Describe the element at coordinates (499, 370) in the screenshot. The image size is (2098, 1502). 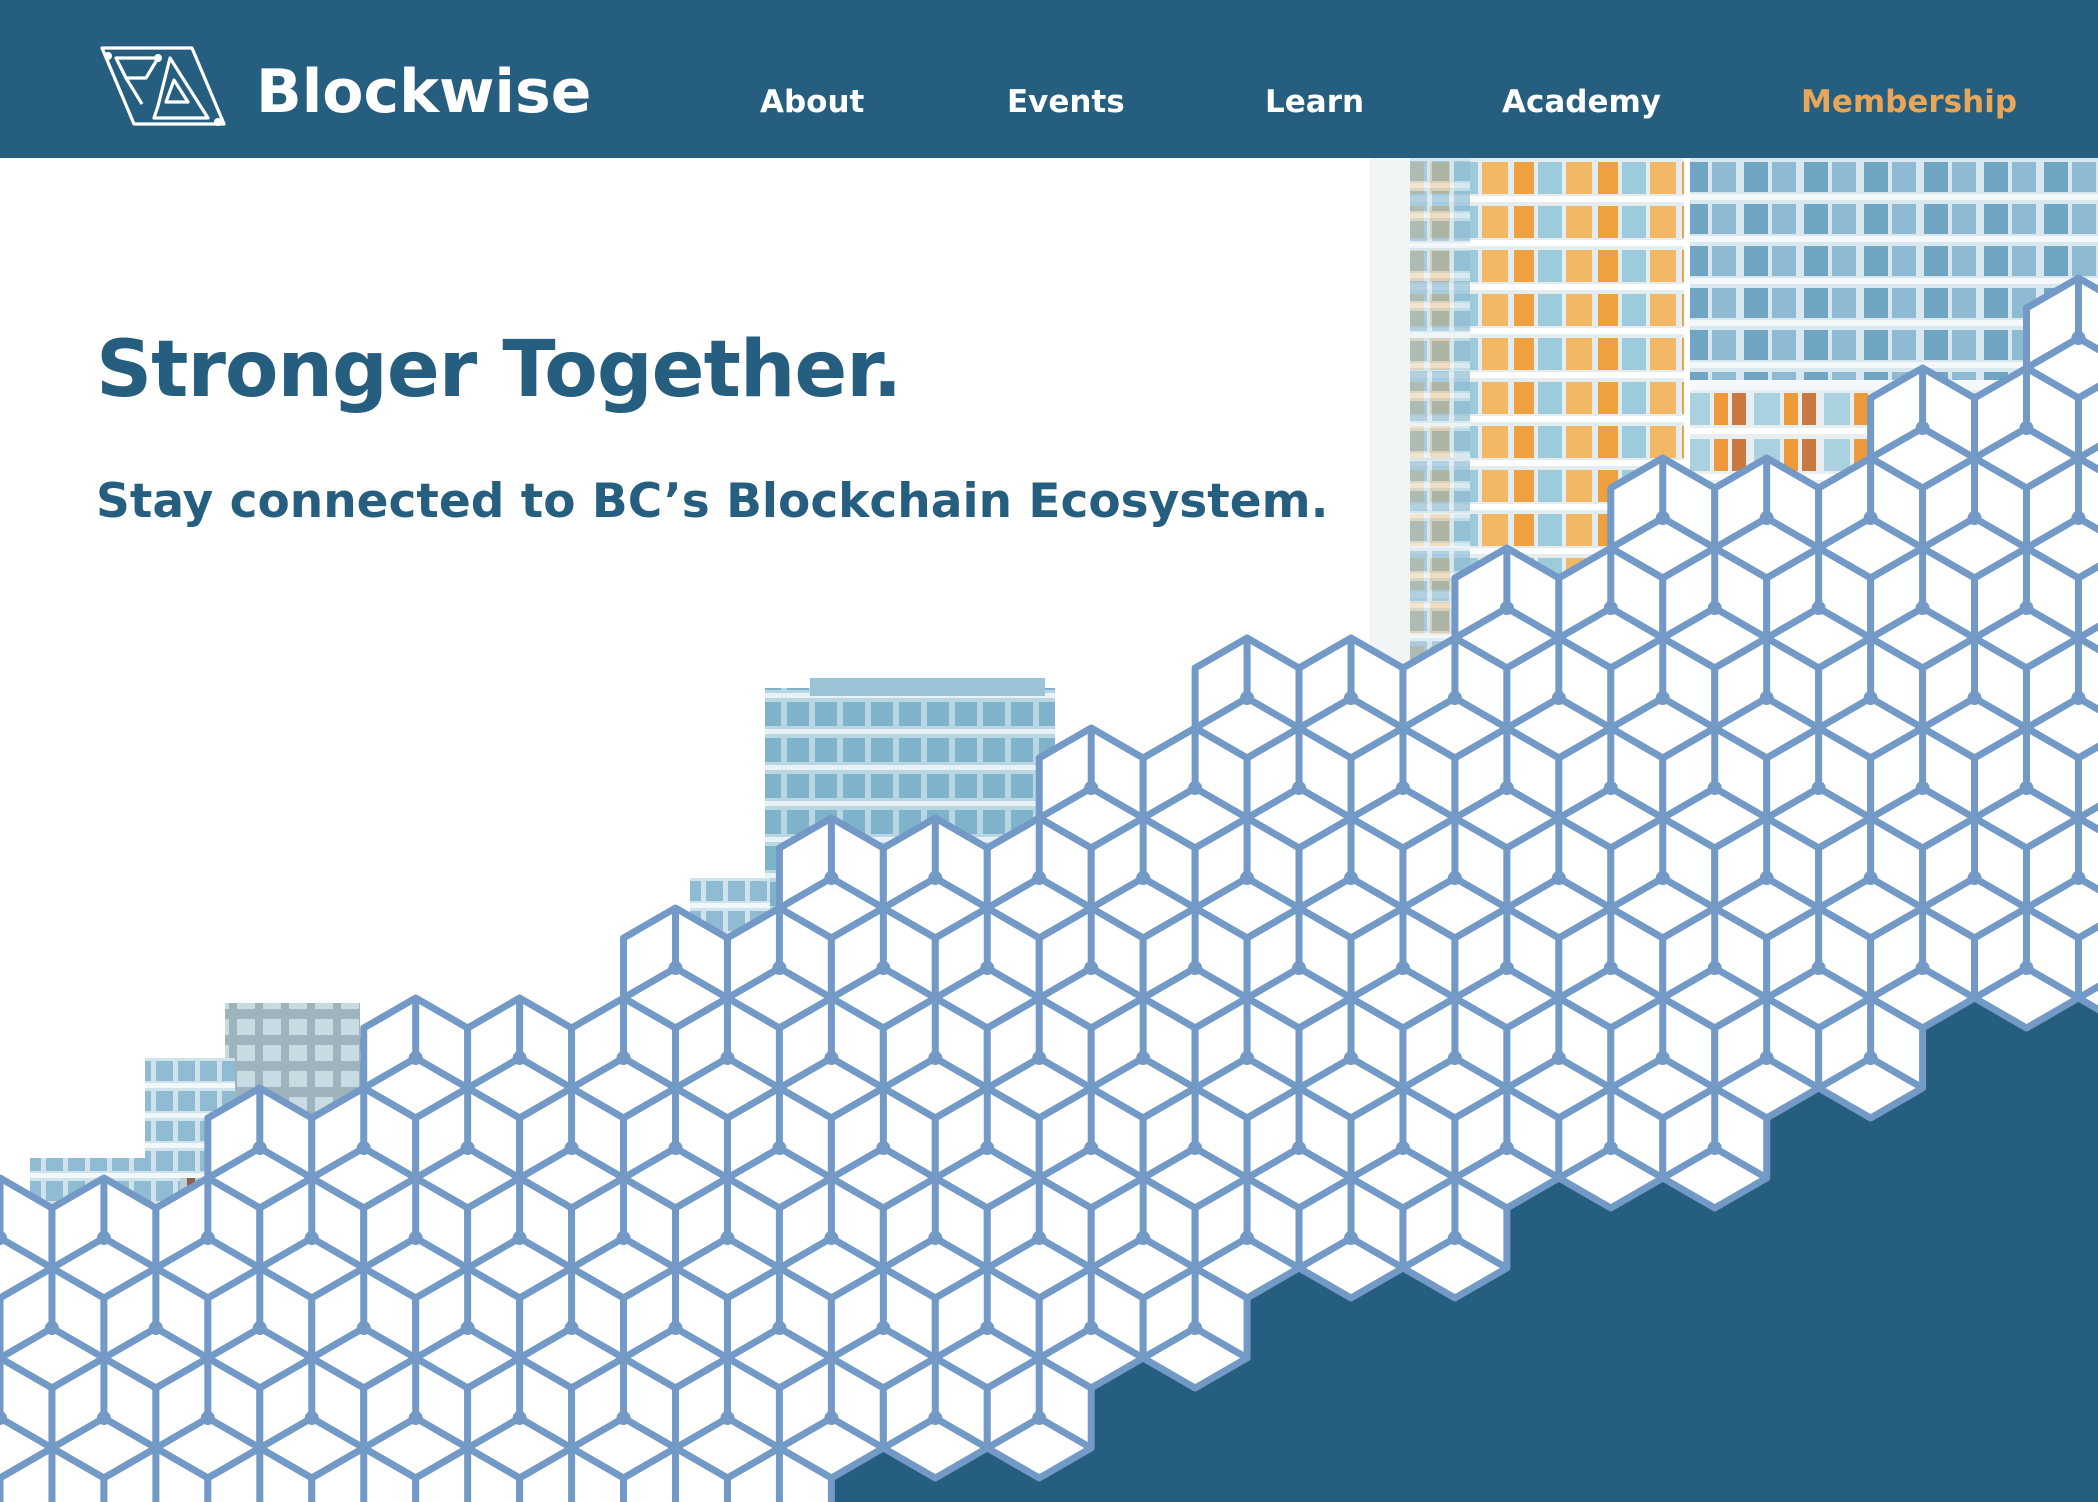
I see `hero-title: Stronger Together.` at that location.